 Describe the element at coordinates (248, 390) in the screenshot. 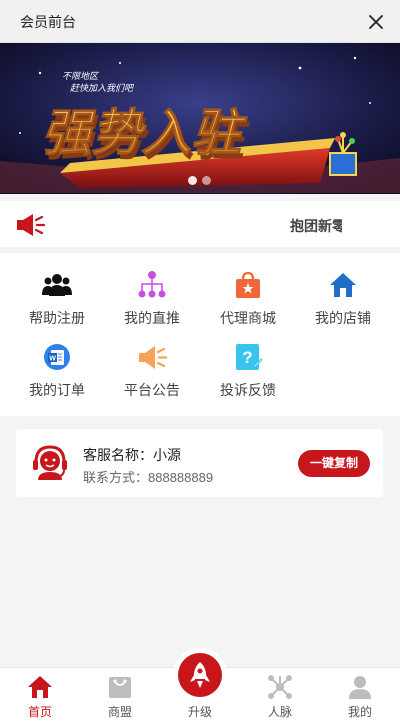

I see `menu-label: 投诉反馈` at that location.